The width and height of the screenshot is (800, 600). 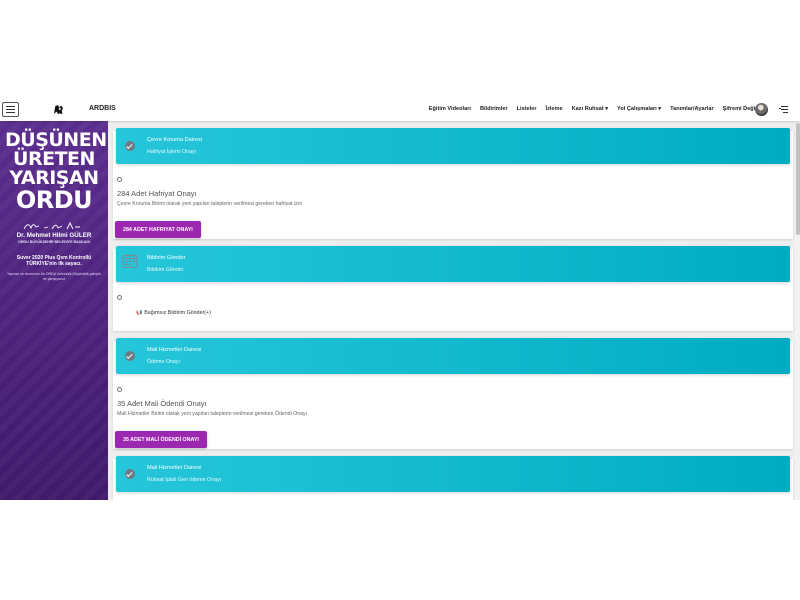 I want to click on calendar-icon, so click(x=130, y=261).